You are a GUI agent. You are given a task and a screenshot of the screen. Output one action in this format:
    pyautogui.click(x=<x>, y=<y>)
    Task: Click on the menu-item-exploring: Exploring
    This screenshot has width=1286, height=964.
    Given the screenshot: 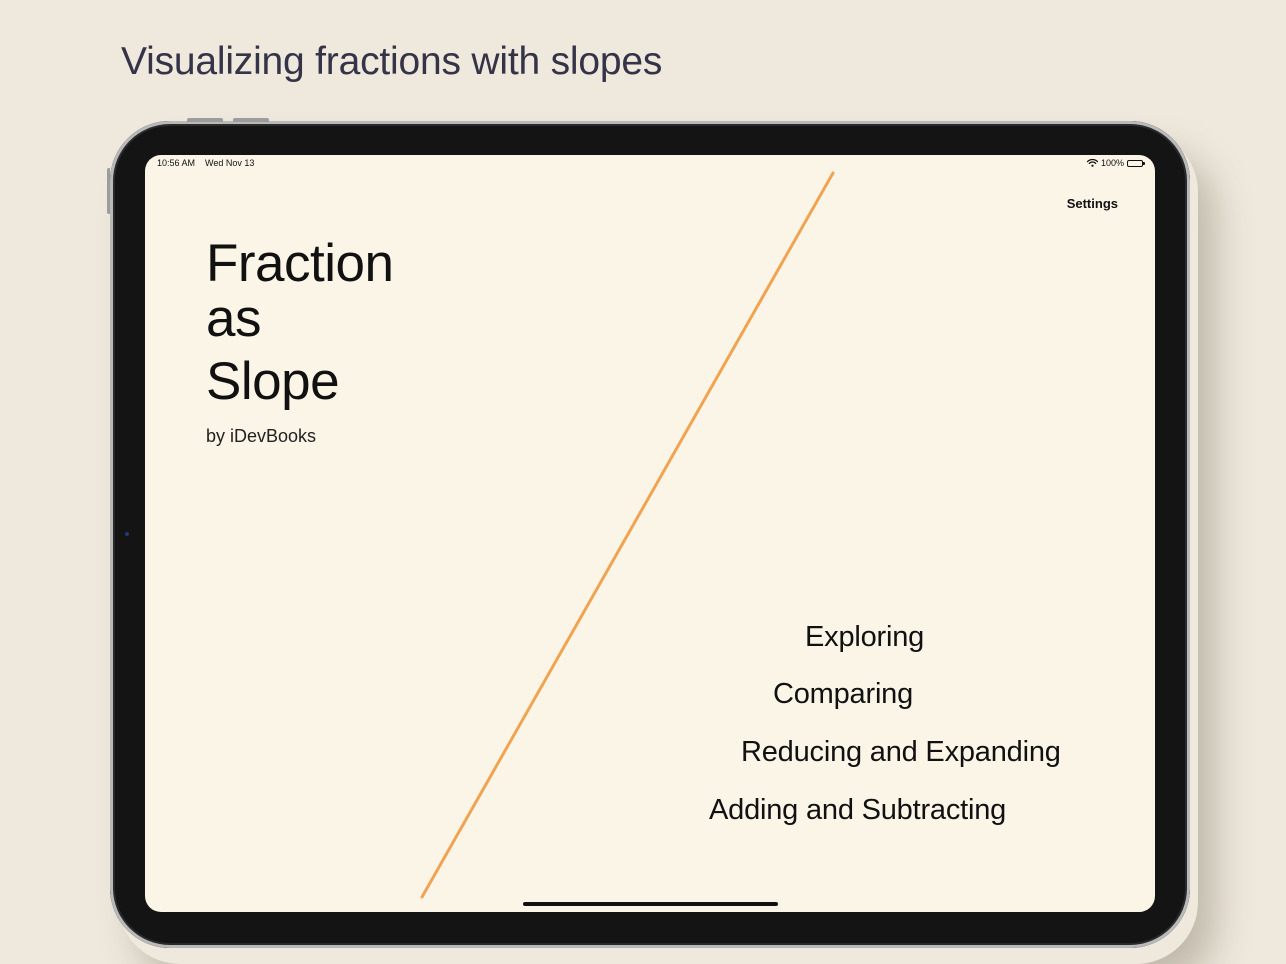 What is the action you would take?
    pyautogui.click(x=864, y=637)
    